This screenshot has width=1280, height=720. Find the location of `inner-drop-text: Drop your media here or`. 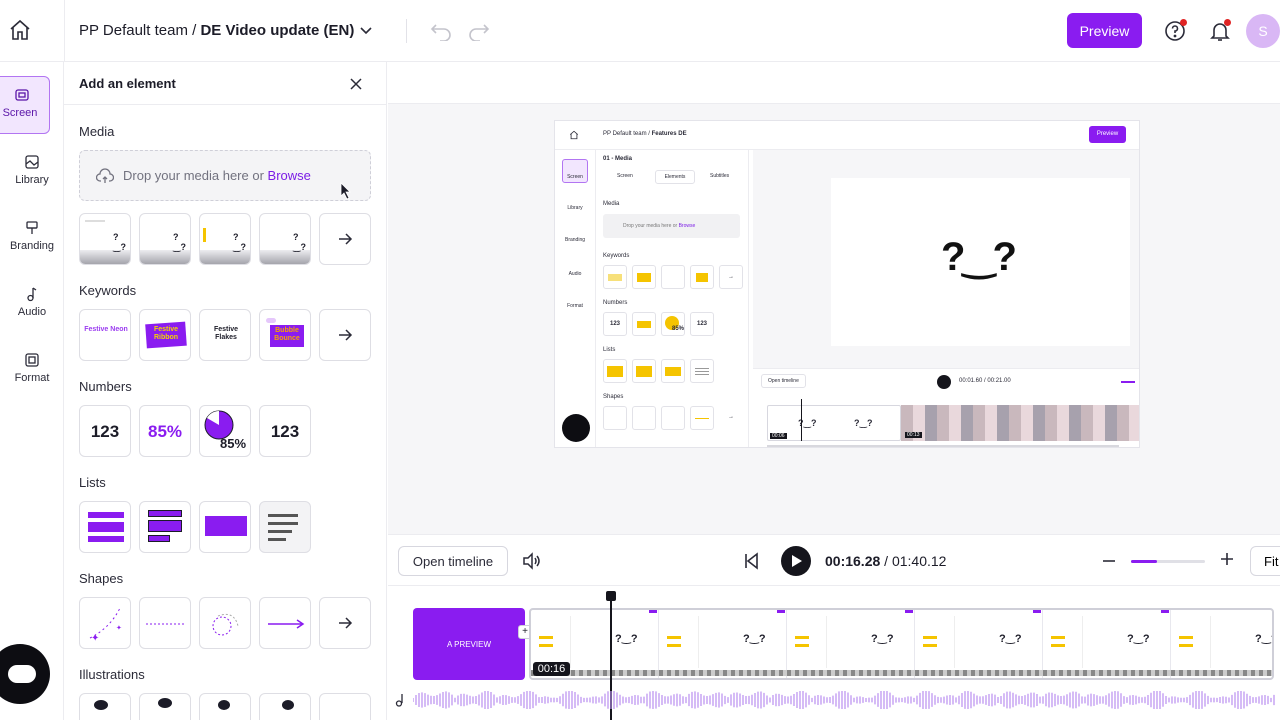

inner-drop-text: Drop your media here or is located at coordinates (650, 226).